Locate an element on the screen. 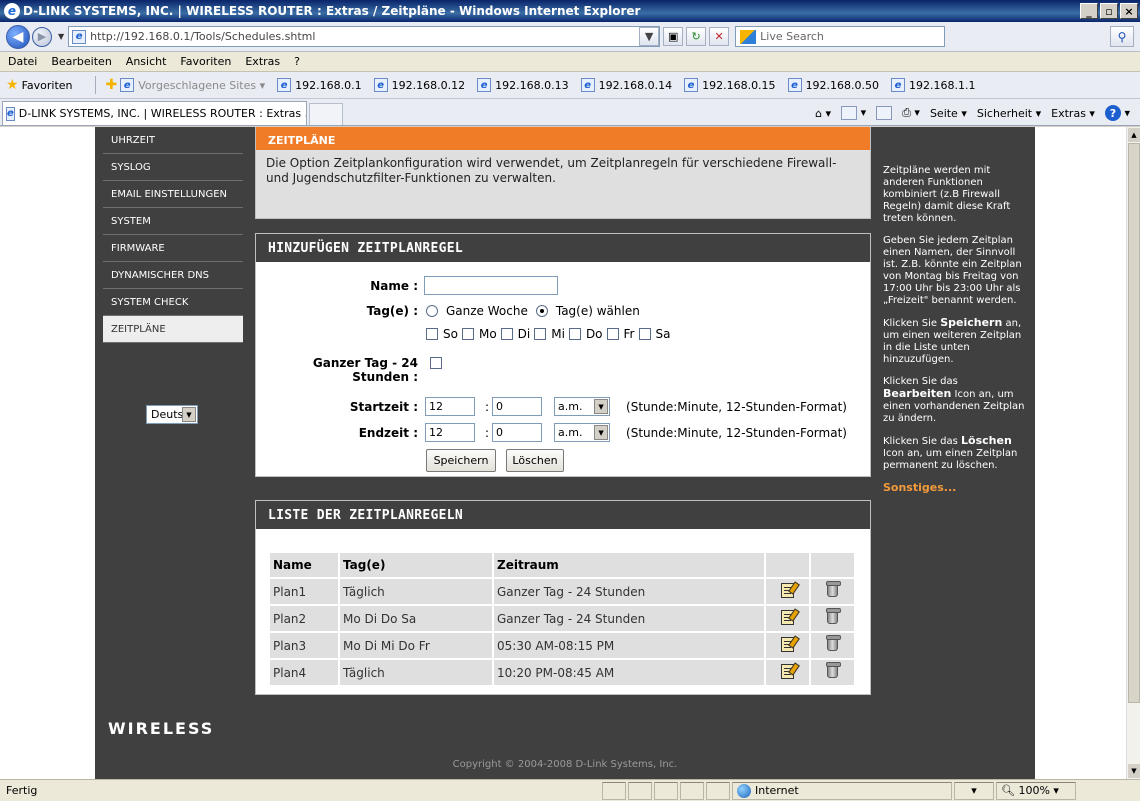  nav-item-email: EMAIL EINSTELLUNGEN is located at coordinates (173, 194).